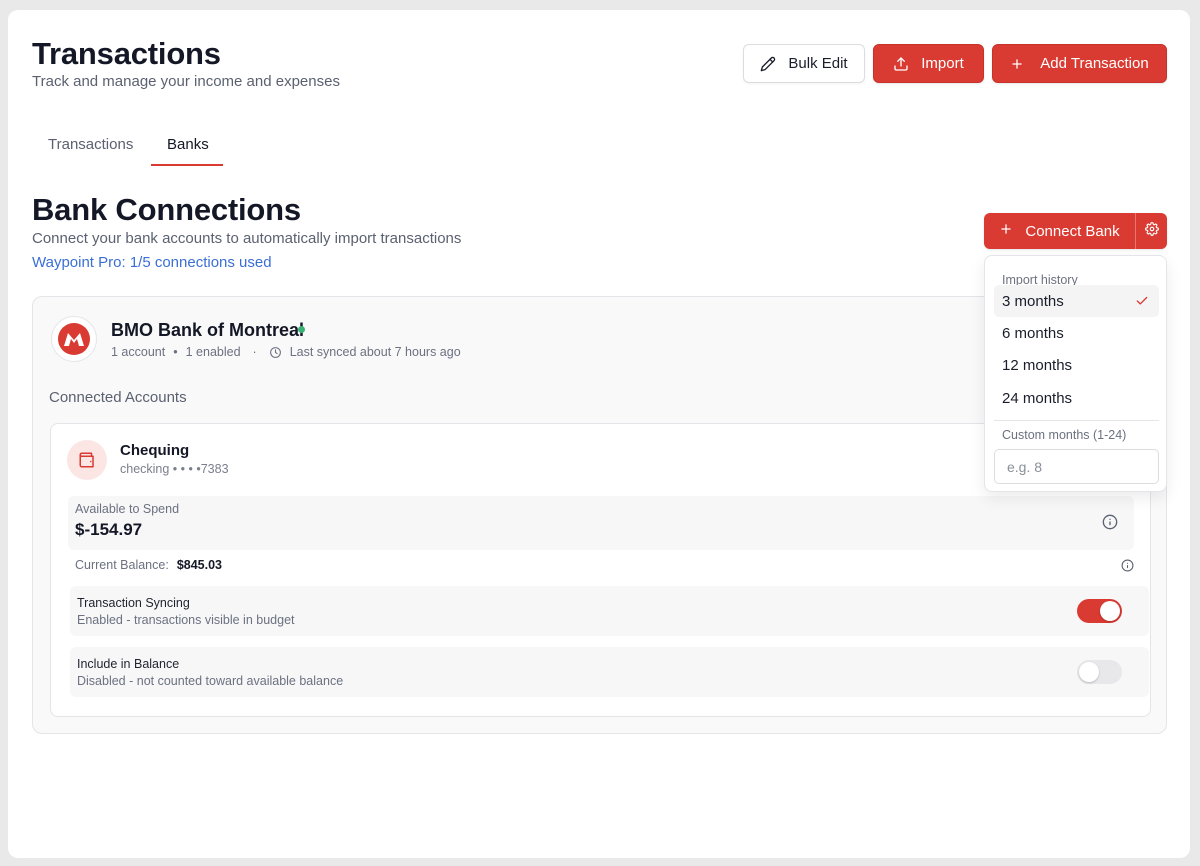 The image size is (1200, 866). What do you see at coordinates (187, 165) in the screenshot?
I see `active-tab-indicator` at bounding box center [187, 165].